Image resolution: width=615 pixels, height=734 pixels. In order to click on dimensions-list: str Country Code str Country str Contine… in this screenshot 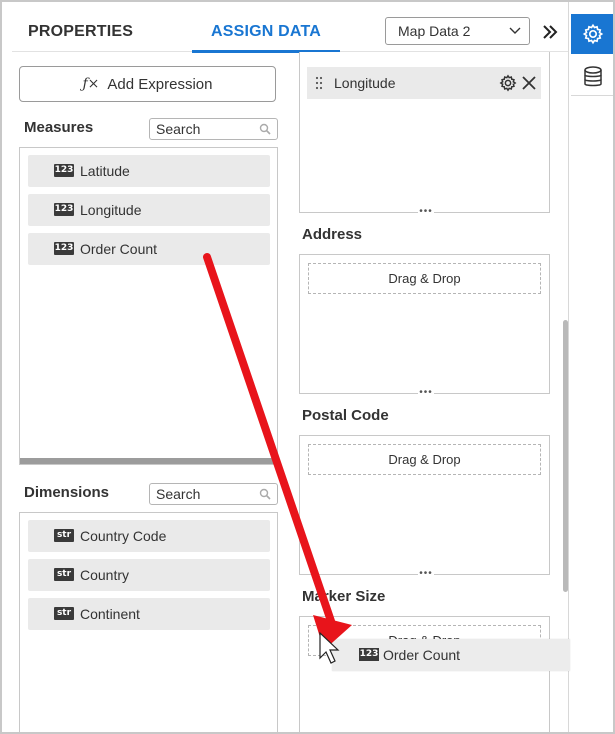, I will do `click(148, 622)`.